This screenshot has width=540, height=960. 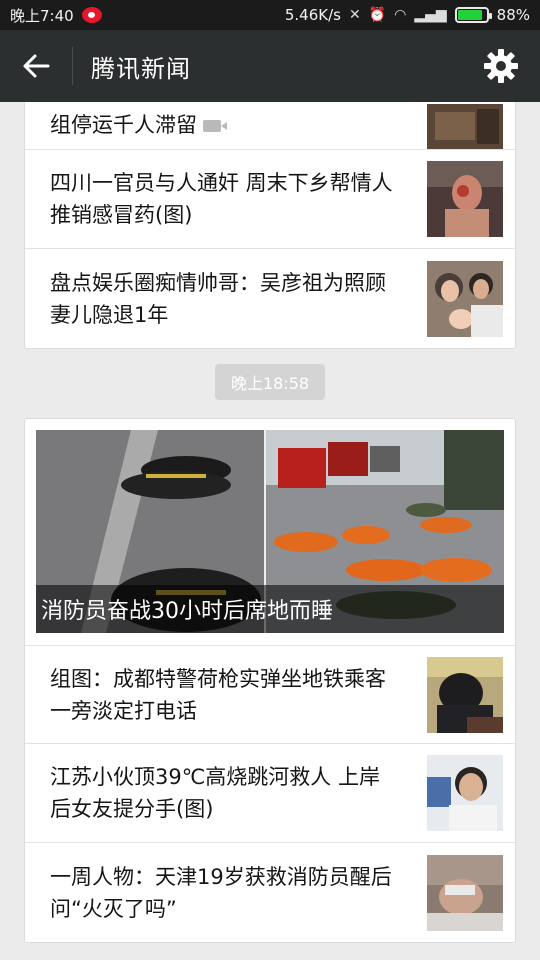 What do you see at coordinates (400, 15) in the screenshot?
I see `wifi-icon: ◠` at bounding box center [400, 15].